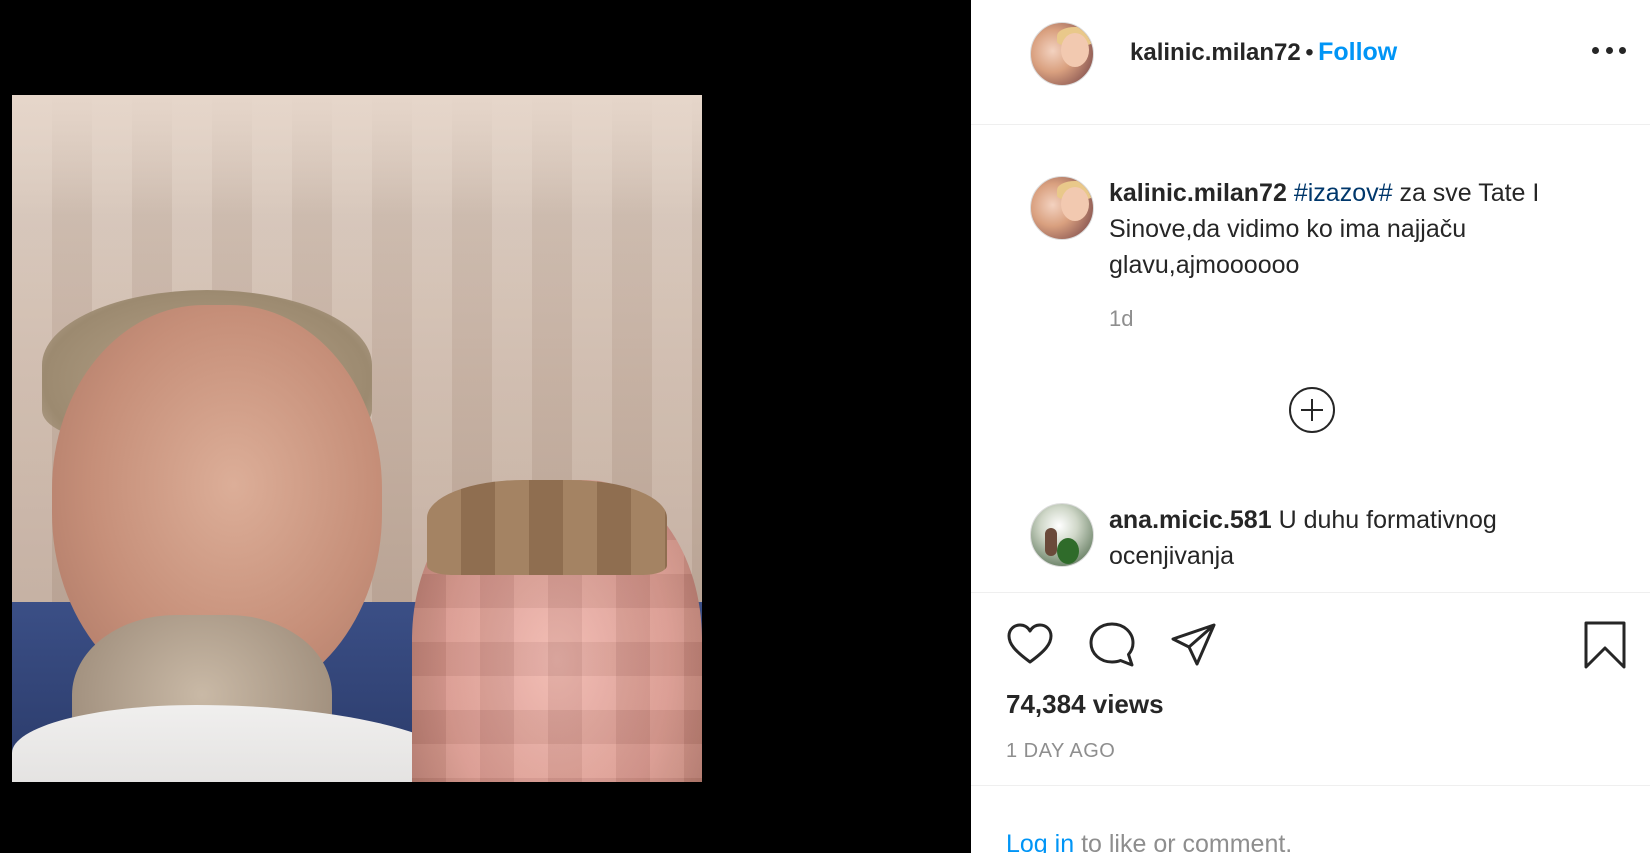  I want to click on caption-timestamp: 1d, so click(1121, 319).